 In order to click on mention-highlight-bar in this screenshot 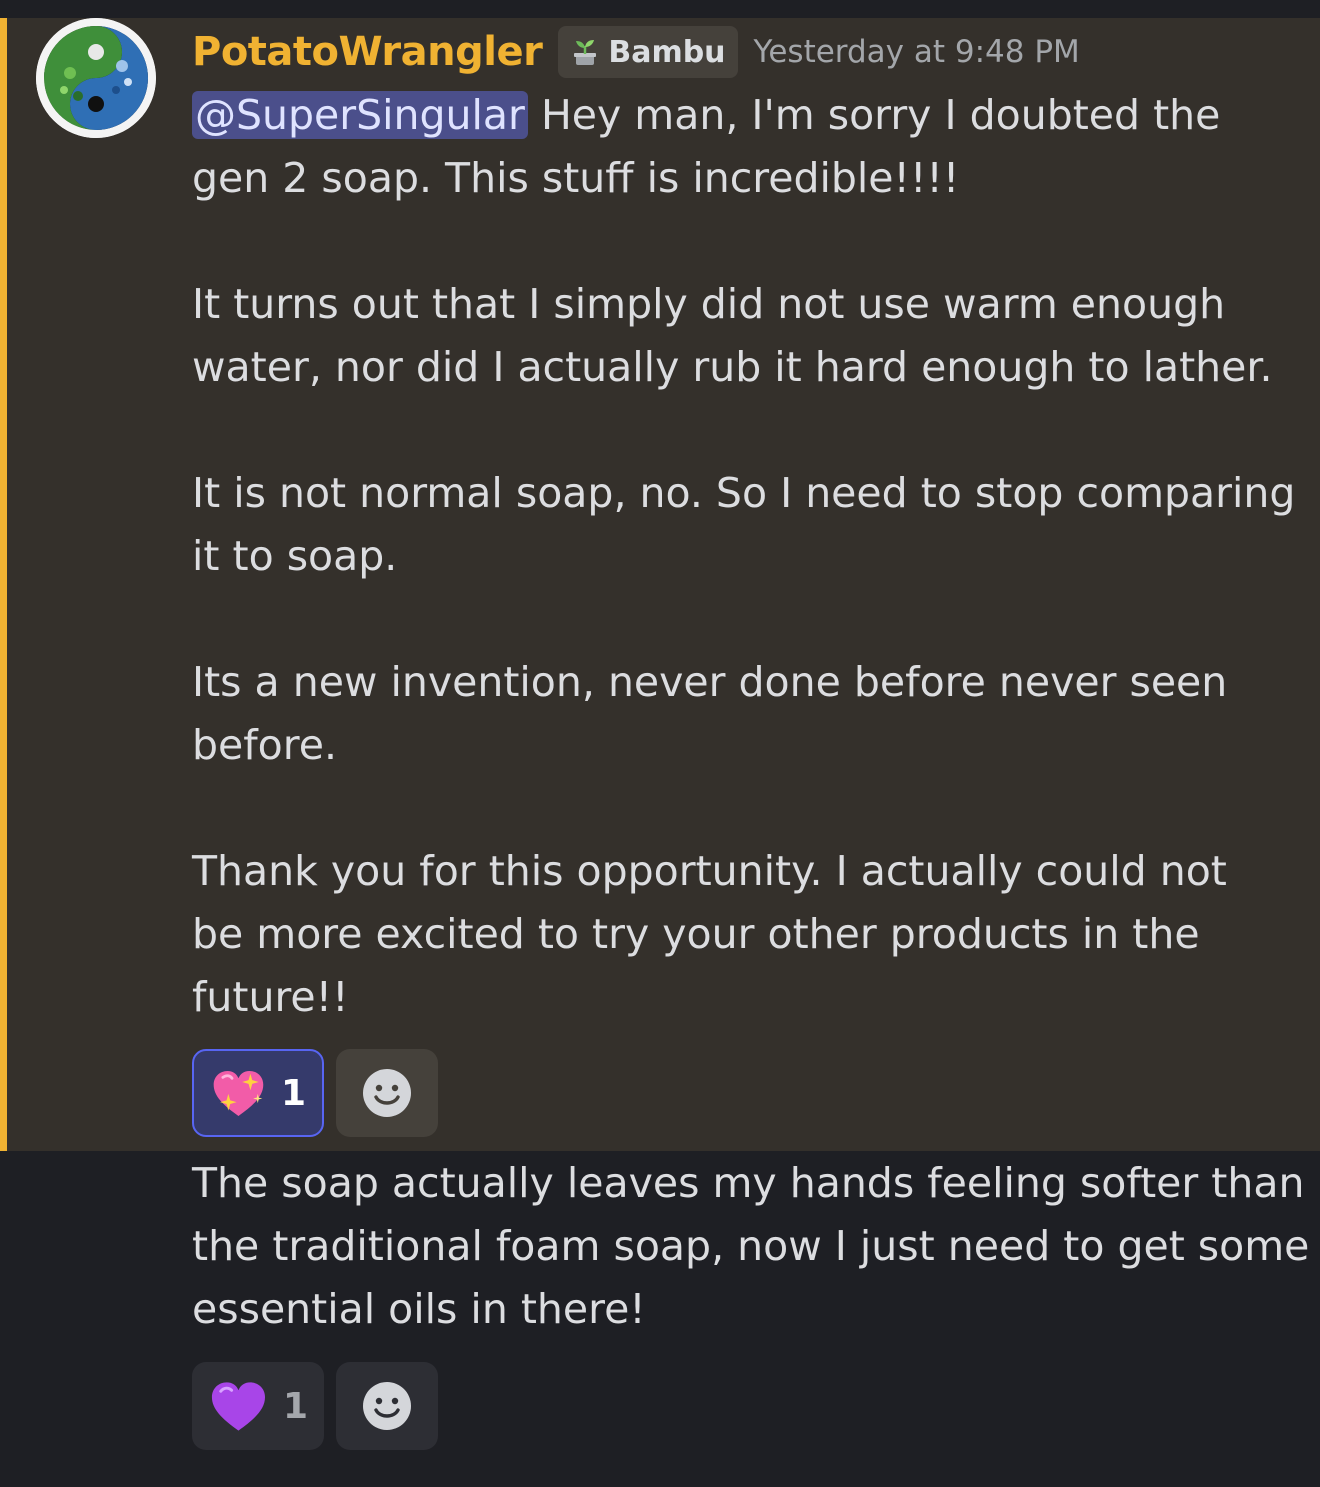, I will do `click(3, 584)`.